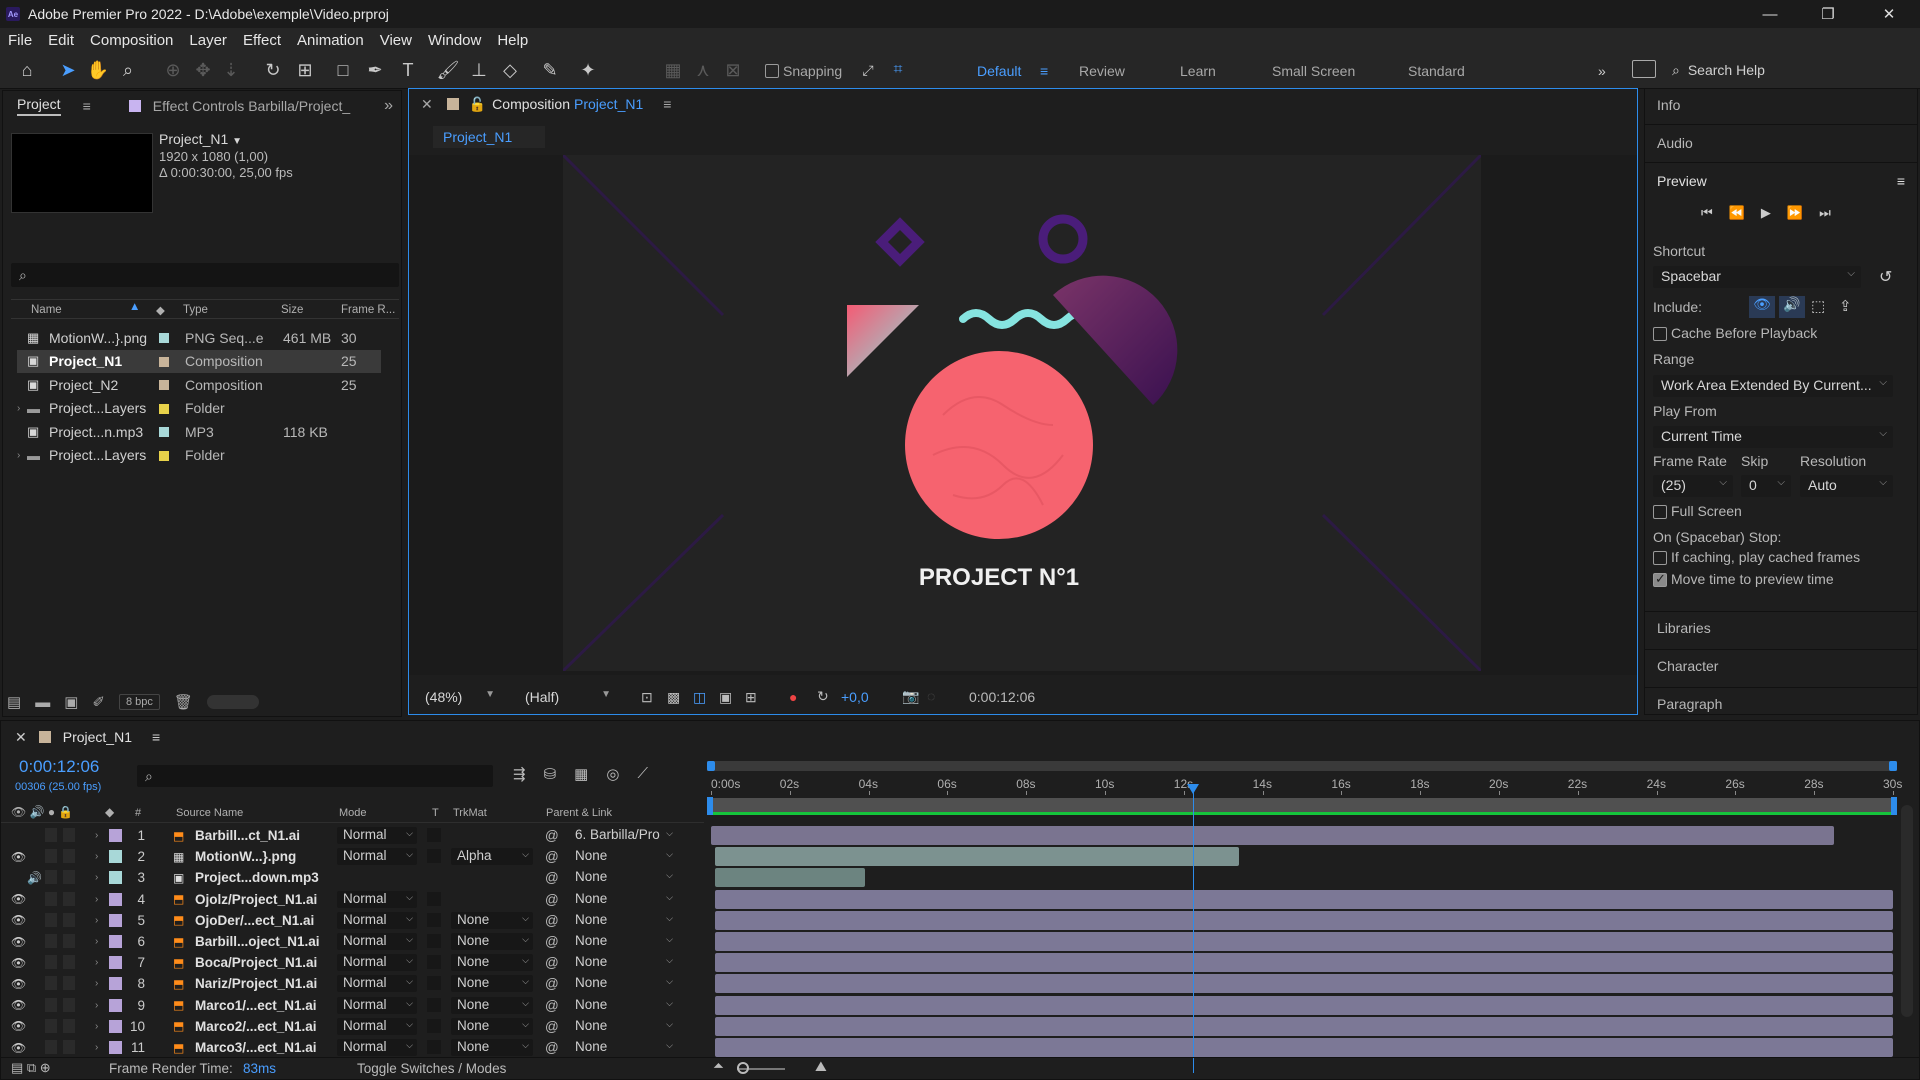 The height and width of the screenshot is (1080, 1920). I want to click on timeline-scrollbar, so click(1907, 911).